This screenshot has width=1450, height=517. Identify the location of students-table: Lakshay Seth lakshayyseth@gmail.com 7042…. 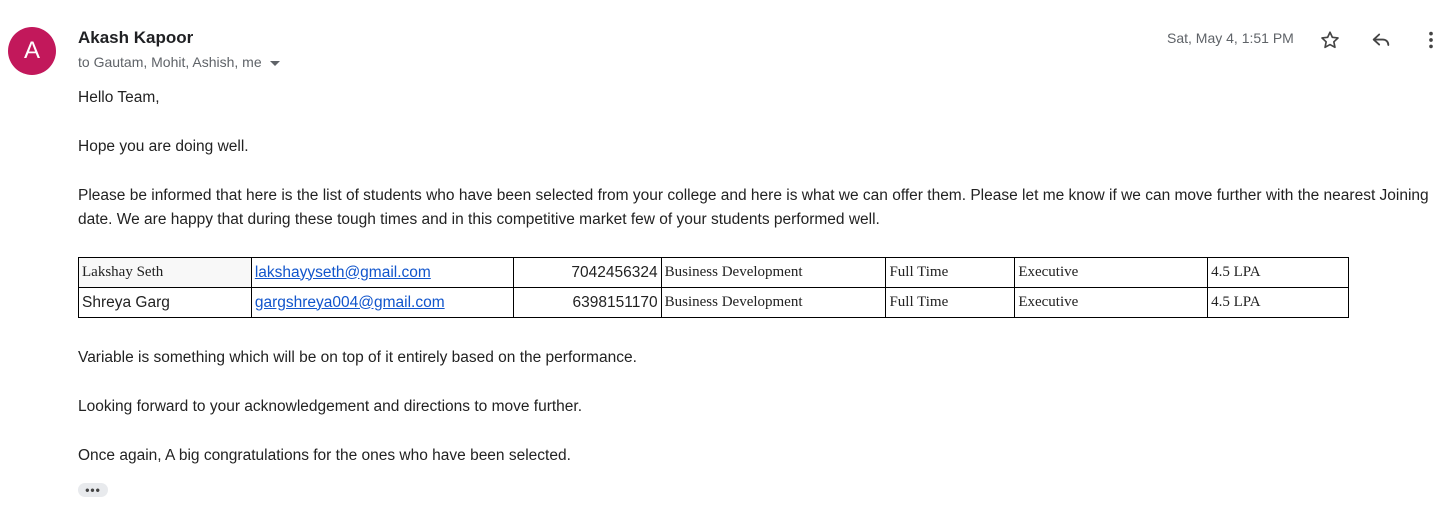
(713, 287).